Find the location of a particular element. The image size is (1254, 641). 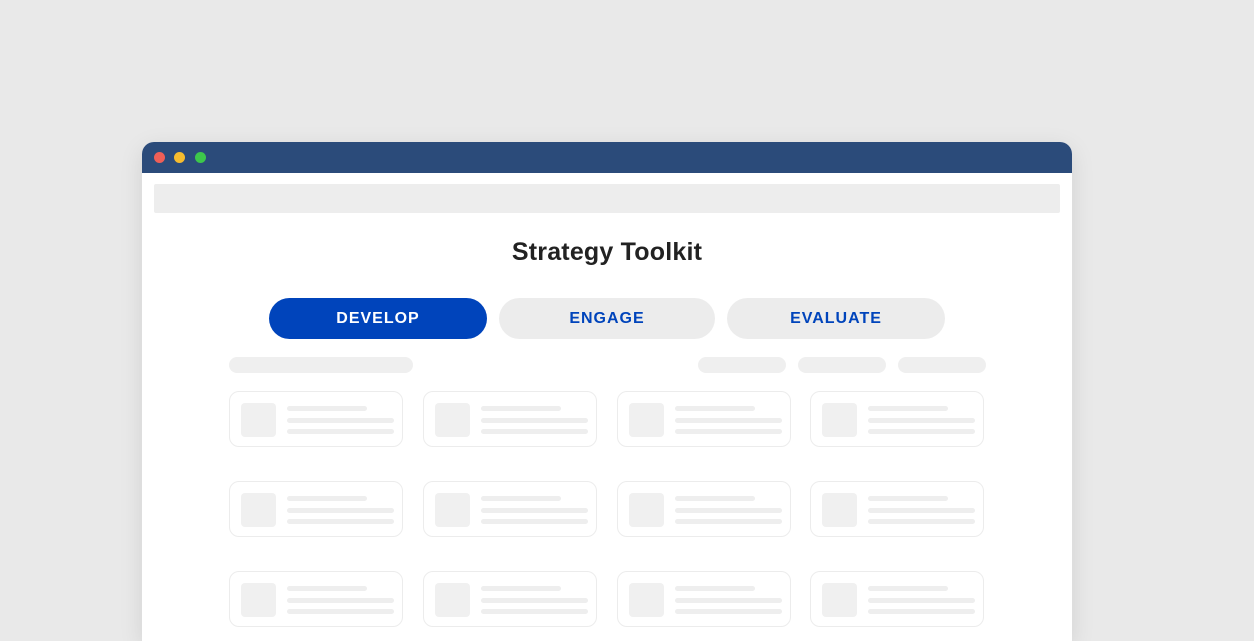

page-title: Strategy Toolkit is located at coordinates (607, 252).